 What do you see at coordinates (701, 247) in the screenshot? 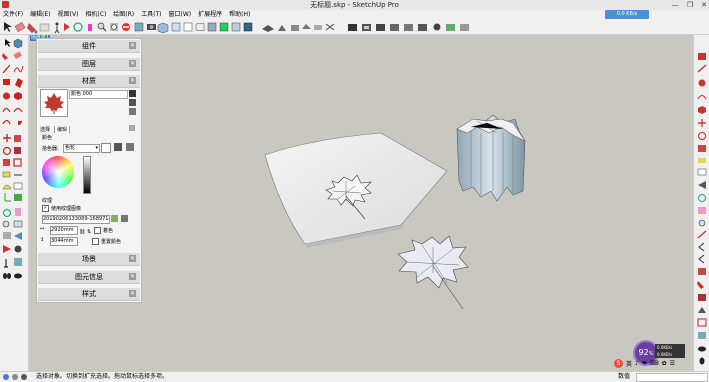
I see `rt-chevron-icon` at bounding box center [701, 247].